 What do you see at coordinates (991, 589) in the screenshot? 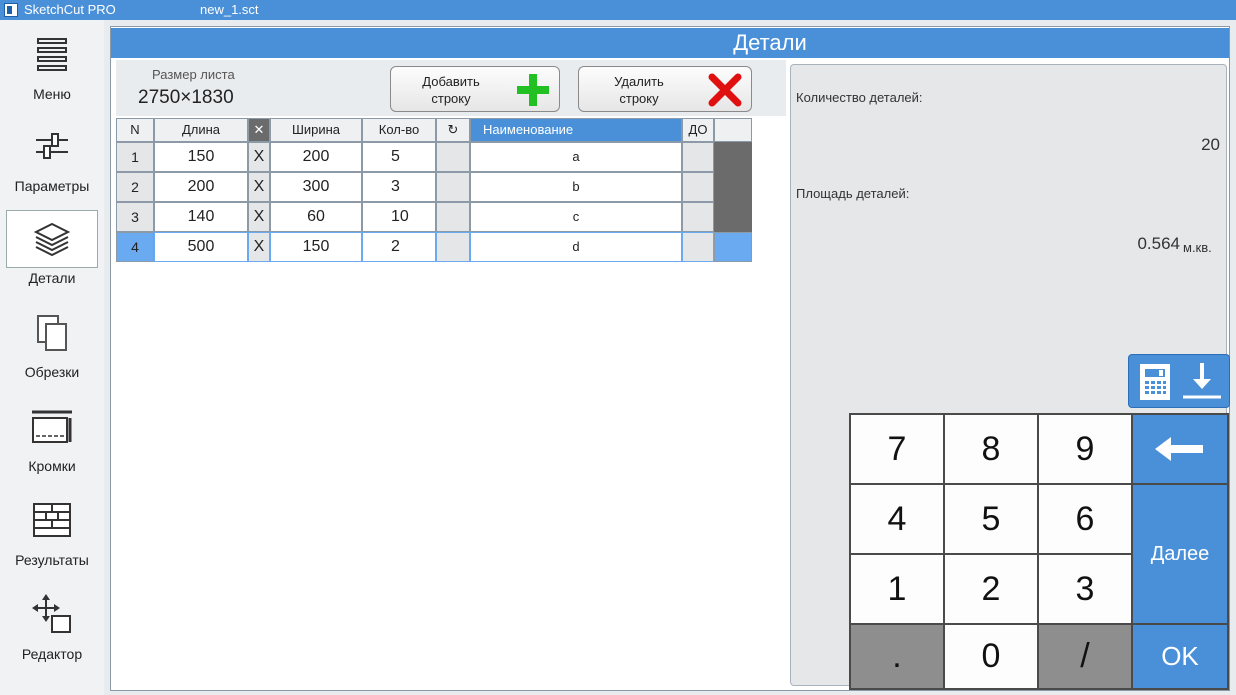
I see `key-2: 2` at bounding box center [991, 589].